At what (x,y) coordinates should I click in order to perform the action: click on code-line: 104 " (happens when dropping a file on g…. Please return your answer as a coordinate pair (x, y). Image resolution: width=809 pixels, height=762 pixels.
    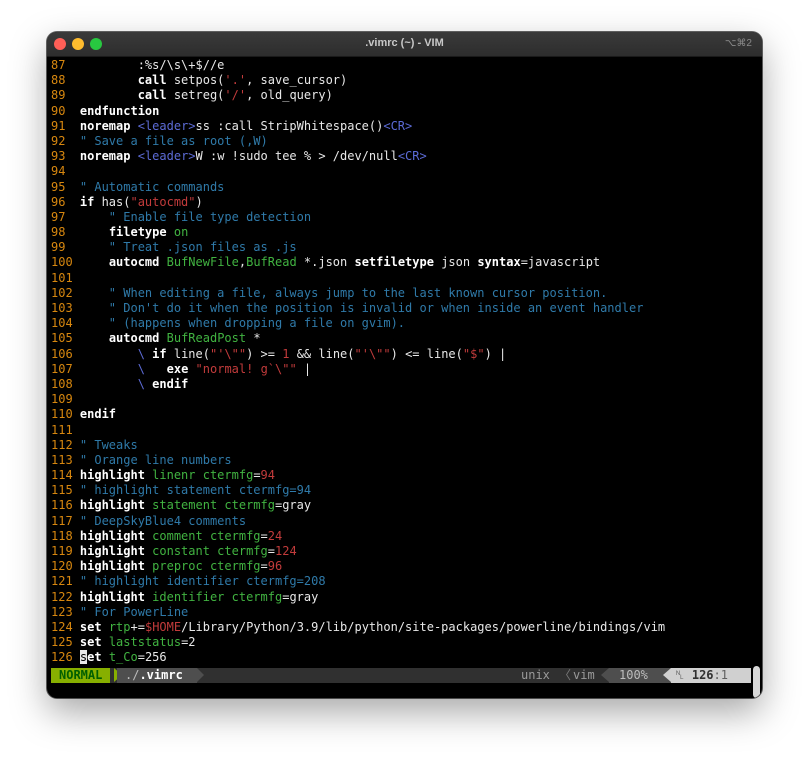
    Looking at the image, I should click on (399, 323).